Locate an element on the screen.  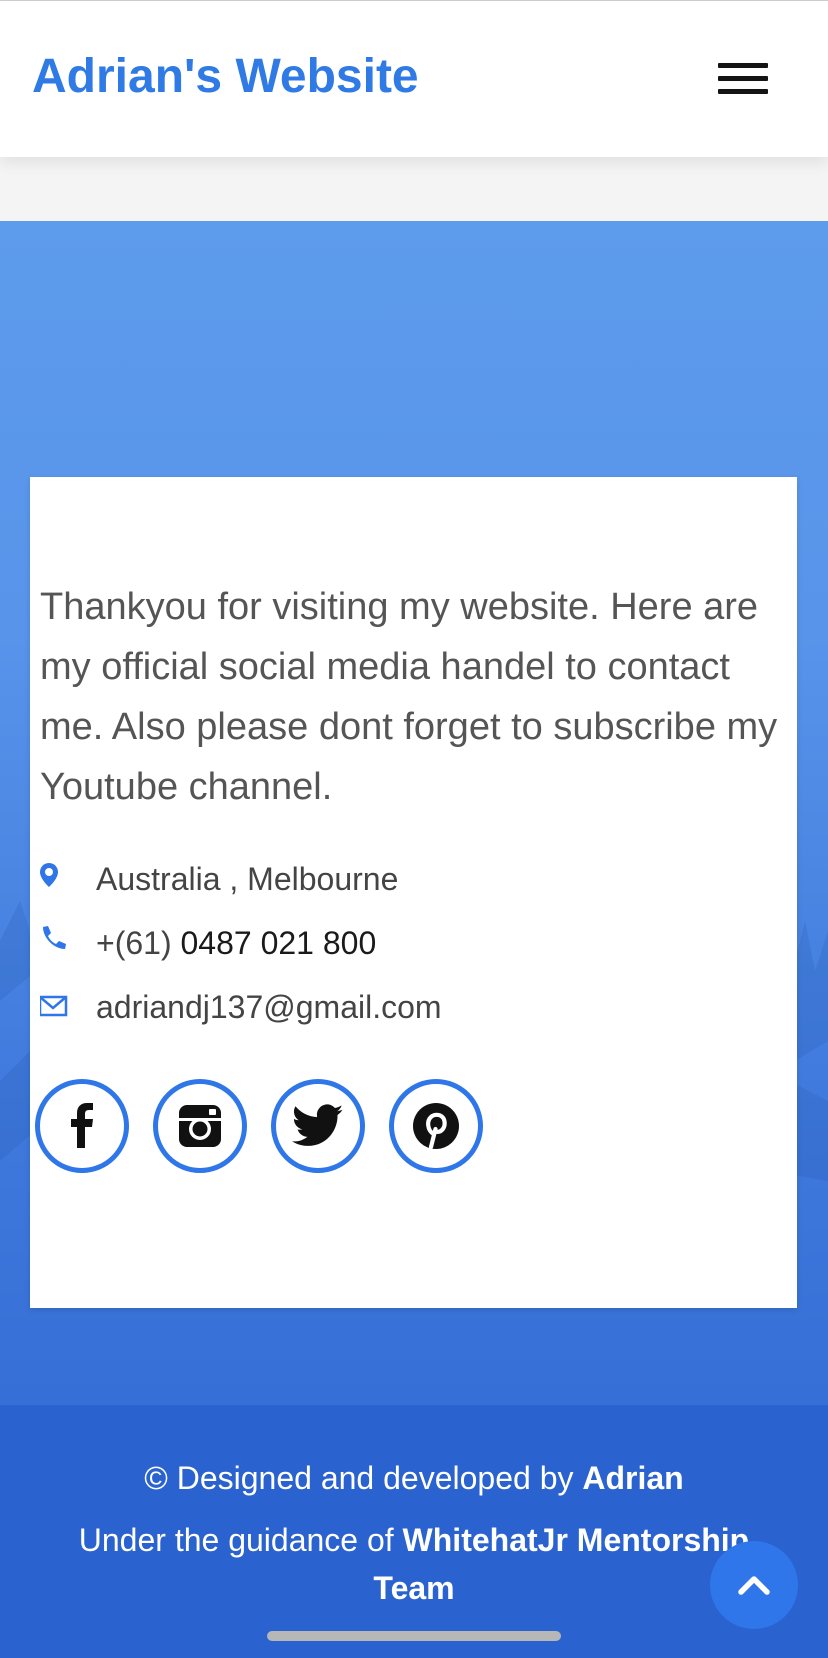
guidance-prefix: Under the guidance of is located at coordinates (240, 1540).